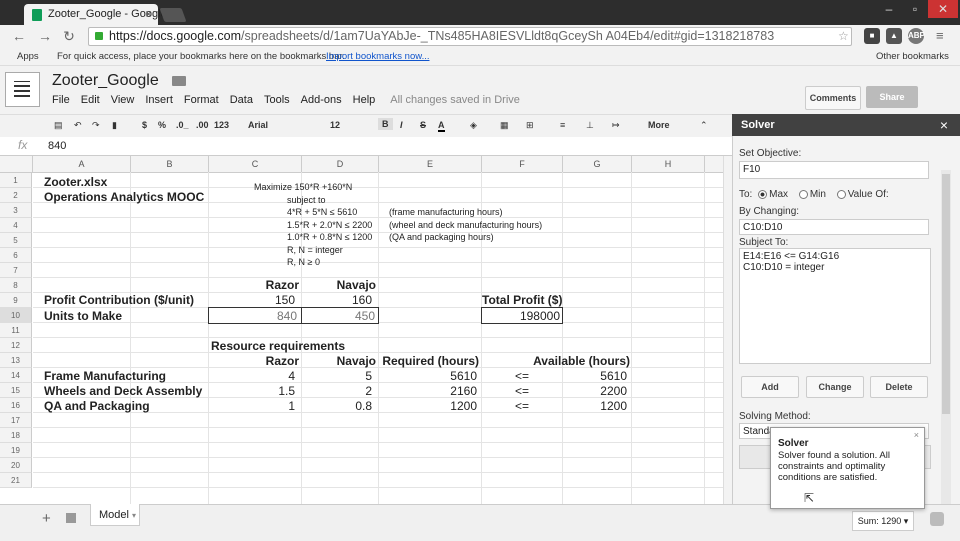  What do you see at coordinates (201, 100) in the screenshot?
I see `menu-format: Format` at bounding box center [201, 100].